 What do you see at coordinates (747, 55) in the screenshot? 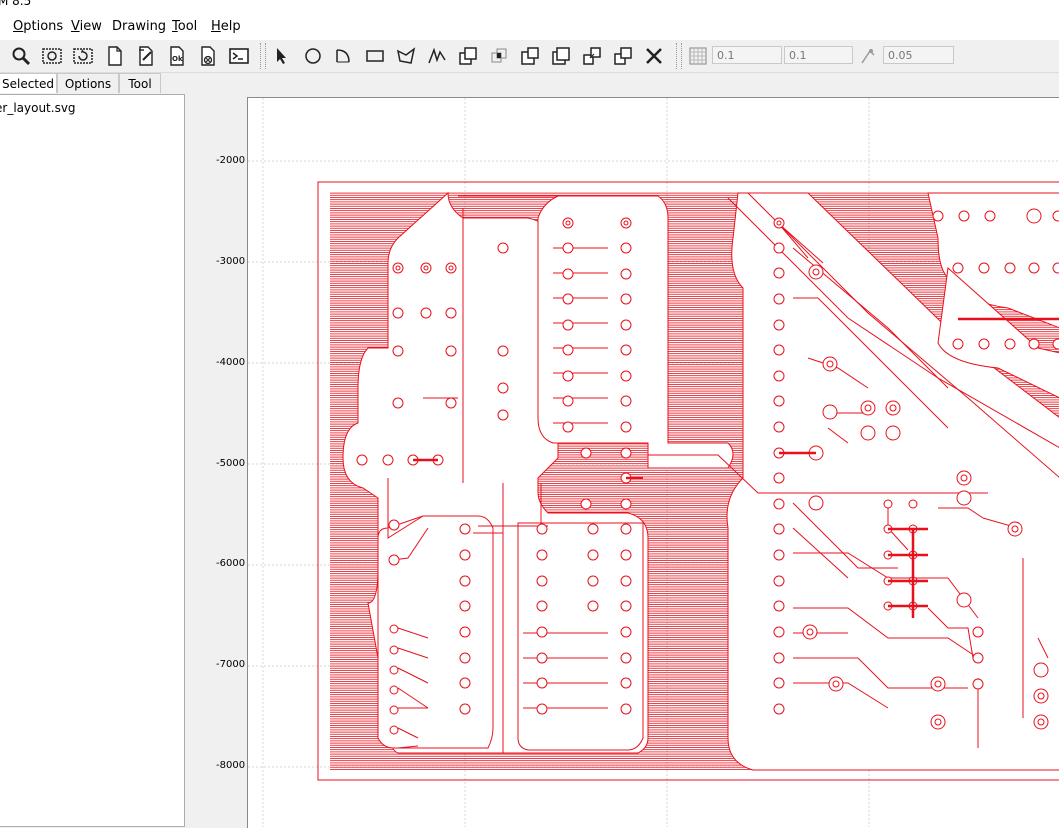
I see `grid-x-input` at bounding box center [747, 55].